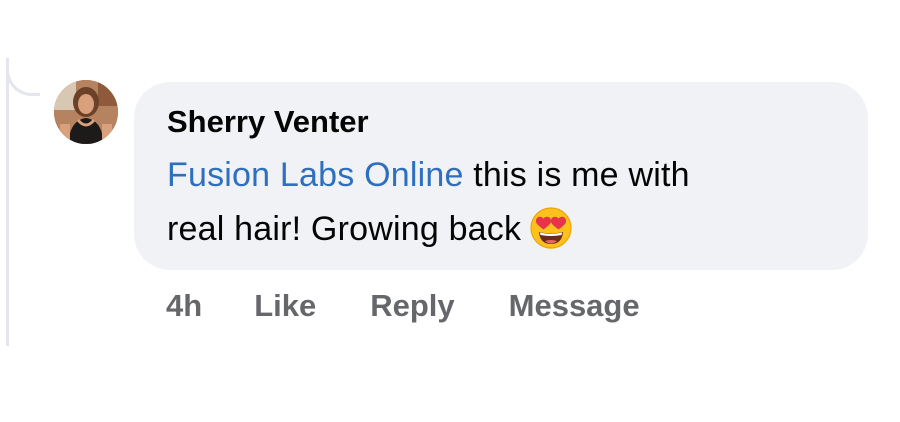 This screenshot has width=900, height=422. I want to click on comment-author-name: Sherry Venter, so click(500, 122).